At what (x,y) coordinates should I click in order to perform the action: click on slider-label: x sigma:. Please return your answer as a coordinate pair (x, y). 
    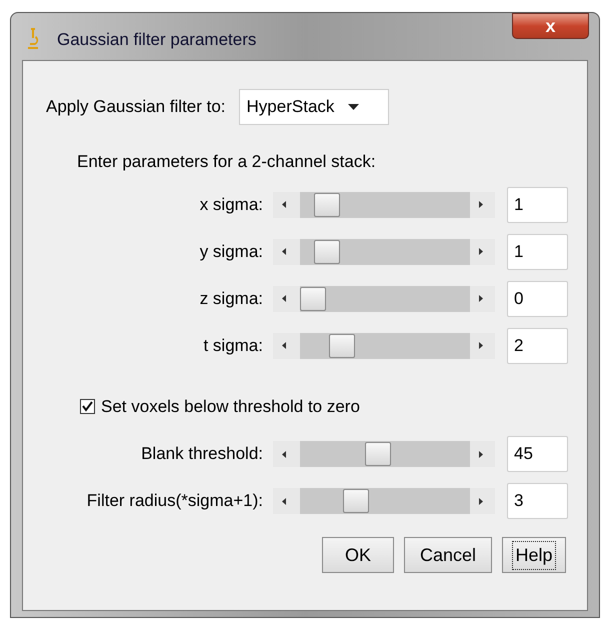
    Looking at the image, I should click on (231, 205).